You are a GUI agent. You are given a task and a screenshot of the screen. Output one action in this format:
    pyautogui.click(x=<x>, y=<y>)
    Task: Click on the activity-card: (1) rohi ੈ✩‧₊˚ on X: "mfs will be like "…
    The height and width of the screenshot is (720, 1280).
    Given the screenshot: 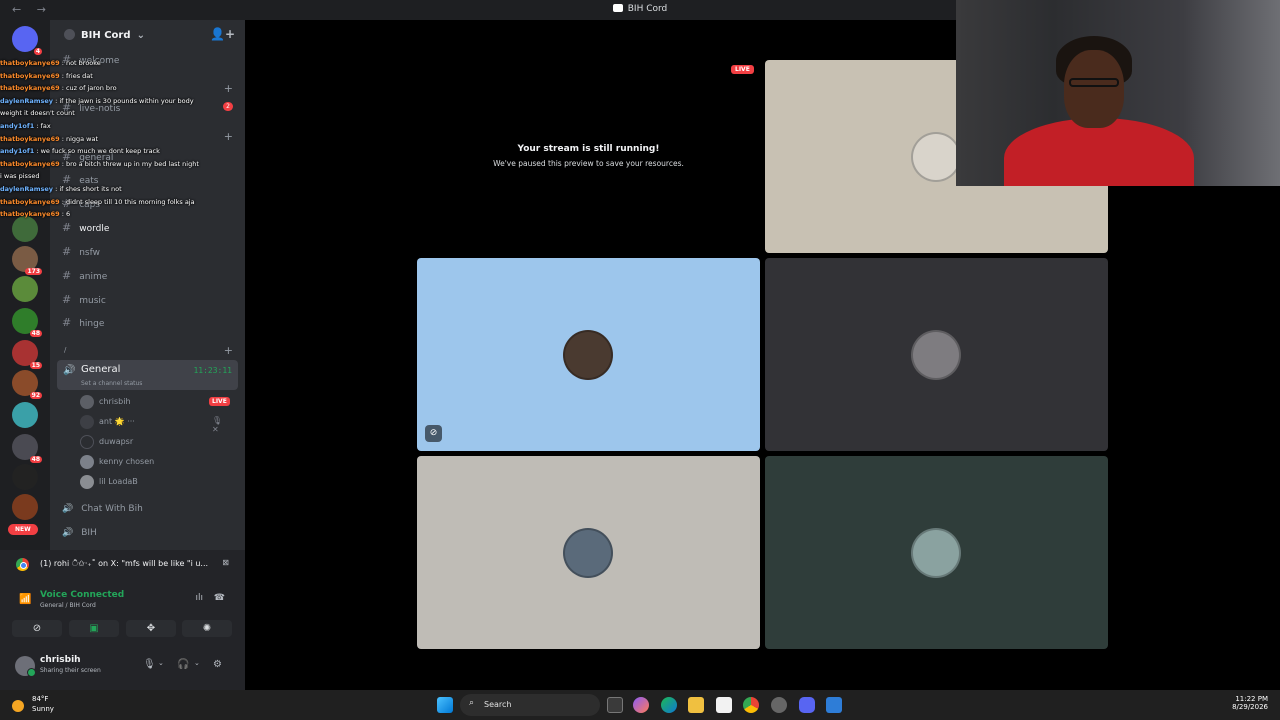 What is the action you would take?
    pyautogui.click(x=122, y=564)
    